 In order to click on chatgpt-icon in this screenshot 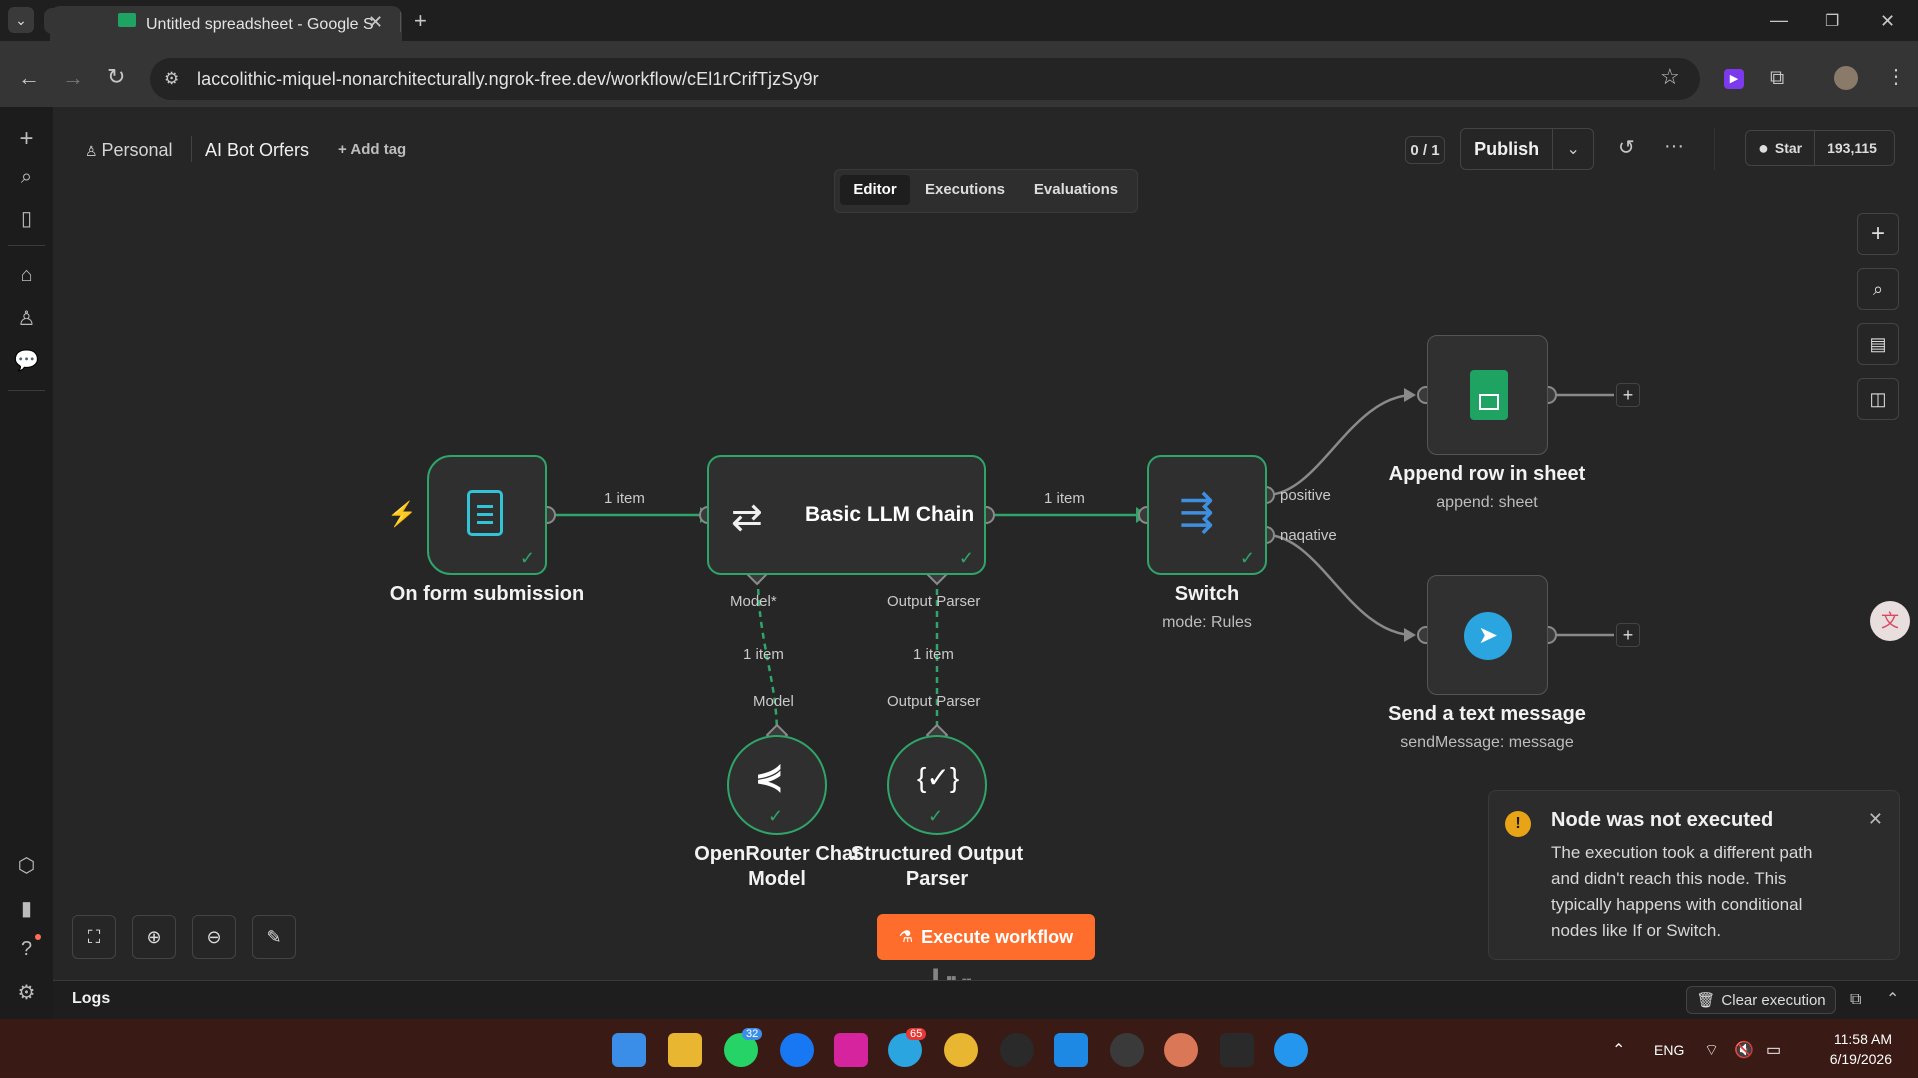, I will do `click(1017, 1050)`.